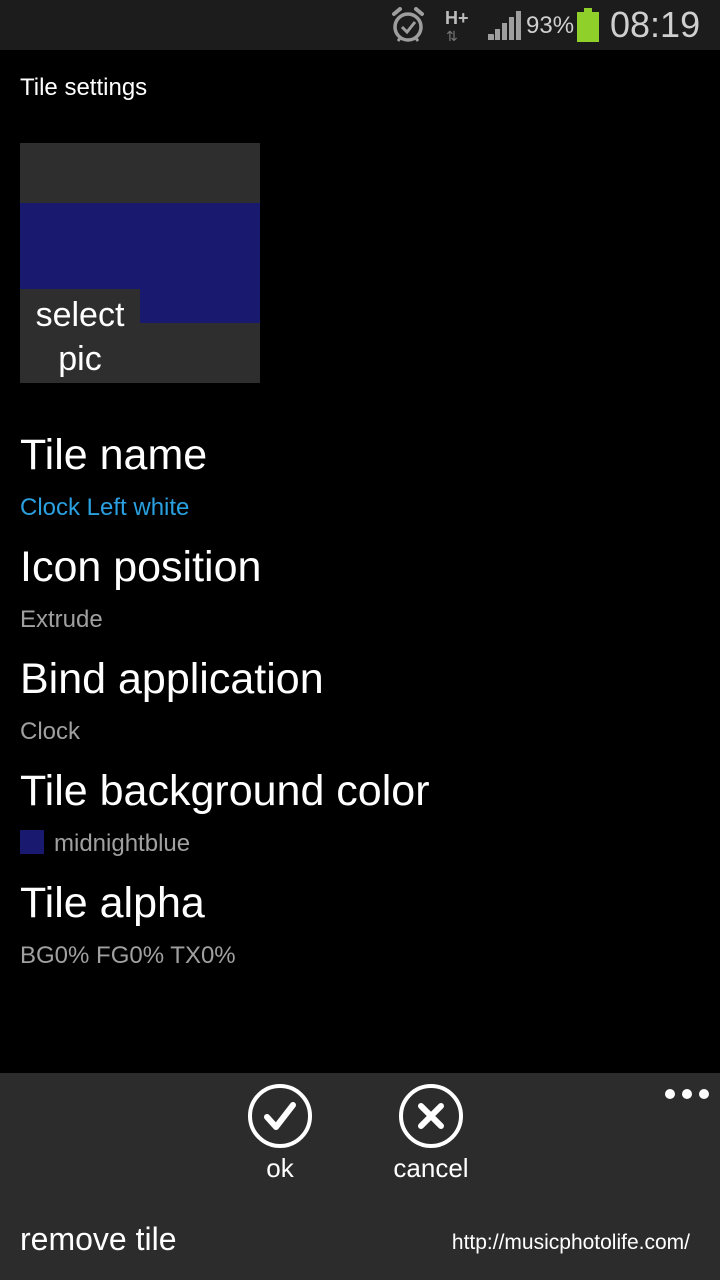  I want to click on alarm-icon, so click(408, 24).